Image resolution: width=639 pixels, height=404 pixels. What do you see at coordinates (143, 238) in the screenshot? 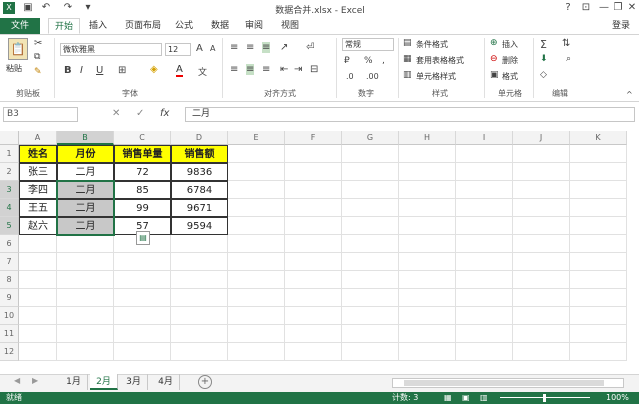
I see `flash-fill-options-icon: ▤` at bounding box center [143, 238].